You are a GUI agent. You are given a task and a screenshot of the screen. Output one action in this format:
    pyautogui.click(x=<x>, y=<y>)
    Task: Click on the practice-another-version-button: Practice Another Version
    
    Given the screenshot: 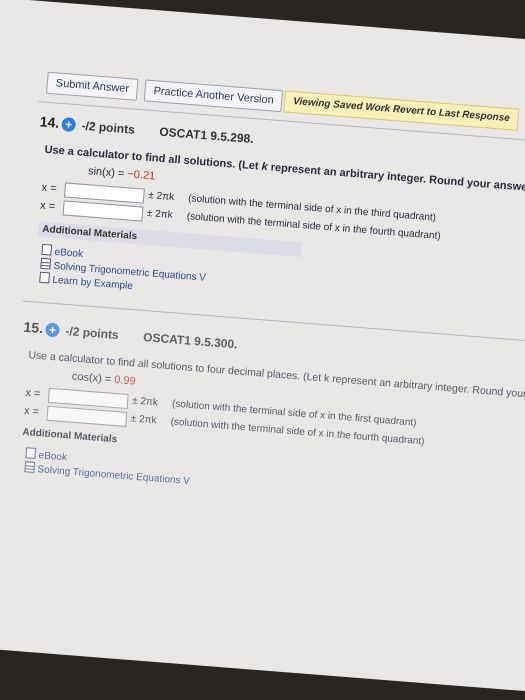 What is the action you would take?
    pyautogui.click(x=213, y=96)
    